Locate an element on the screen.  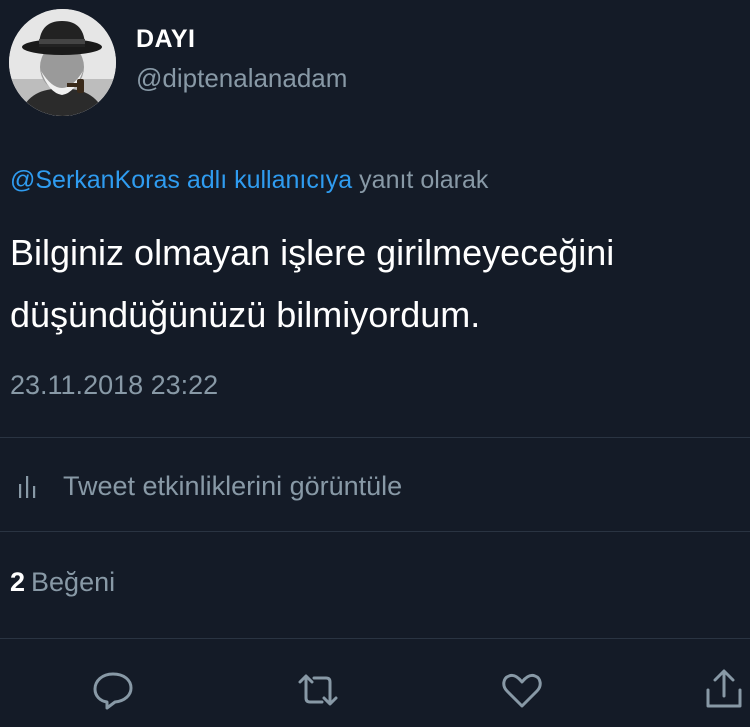
display-name: DAYI is located at coordinates (165, 39).